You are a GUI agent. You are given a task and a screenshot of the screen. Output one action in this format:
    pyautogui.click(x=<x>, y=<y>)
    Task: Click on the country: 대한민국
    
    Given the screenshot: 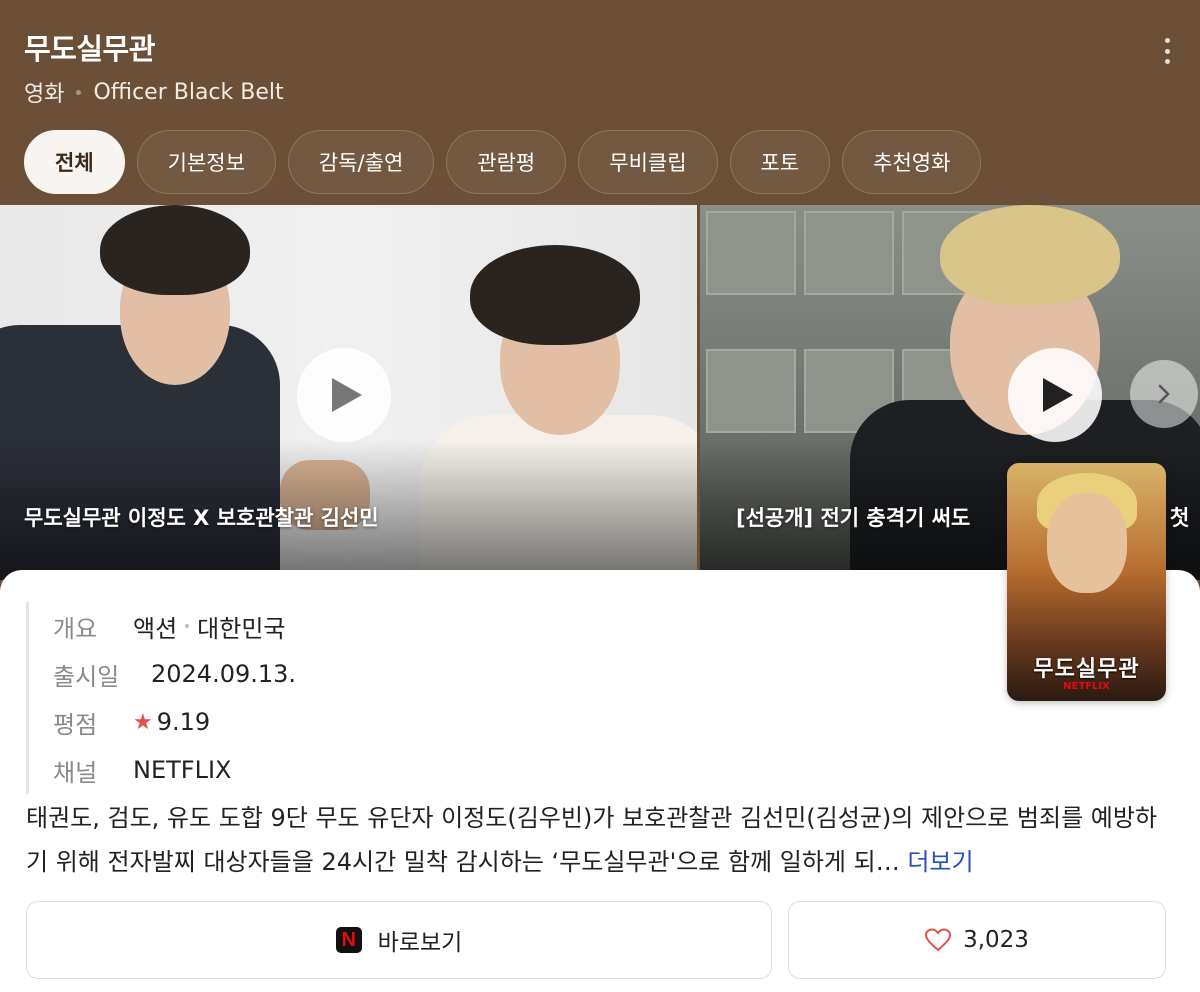 What is the action you would take?
    pyautogui.click(x=241, y=628)
    